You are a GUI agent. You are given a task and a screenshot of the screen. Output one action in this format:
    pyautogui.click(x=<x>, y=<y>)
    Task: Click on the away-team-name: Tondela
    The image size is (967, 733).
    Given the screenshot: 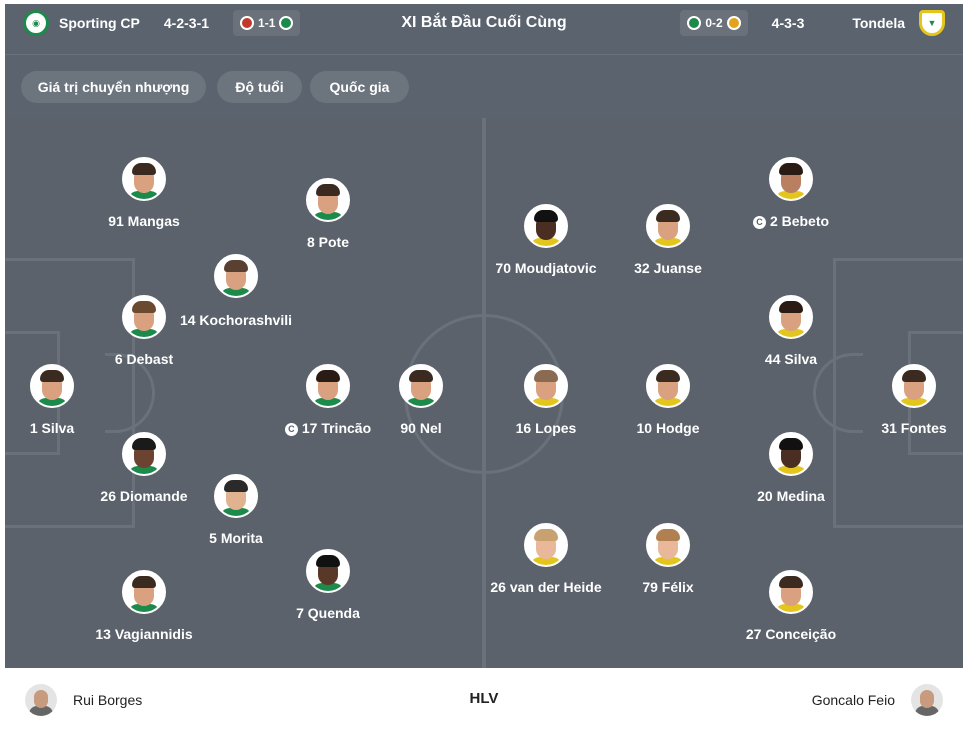 What is the action you would take?
    pyautogui.click(x=878, y=23)
    